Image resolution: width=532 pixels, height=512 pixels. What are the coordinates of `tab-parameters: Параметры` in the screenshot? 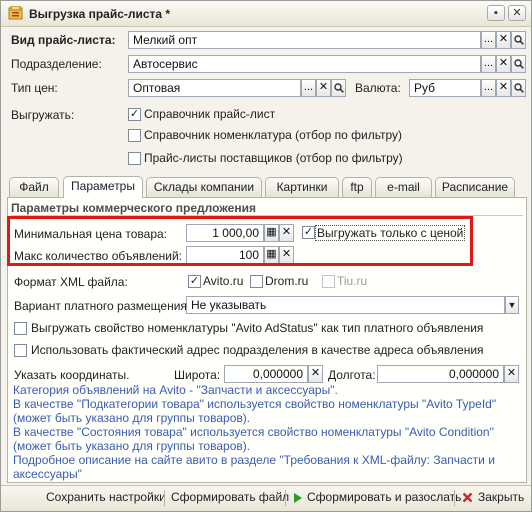 It's located at (103, 187).